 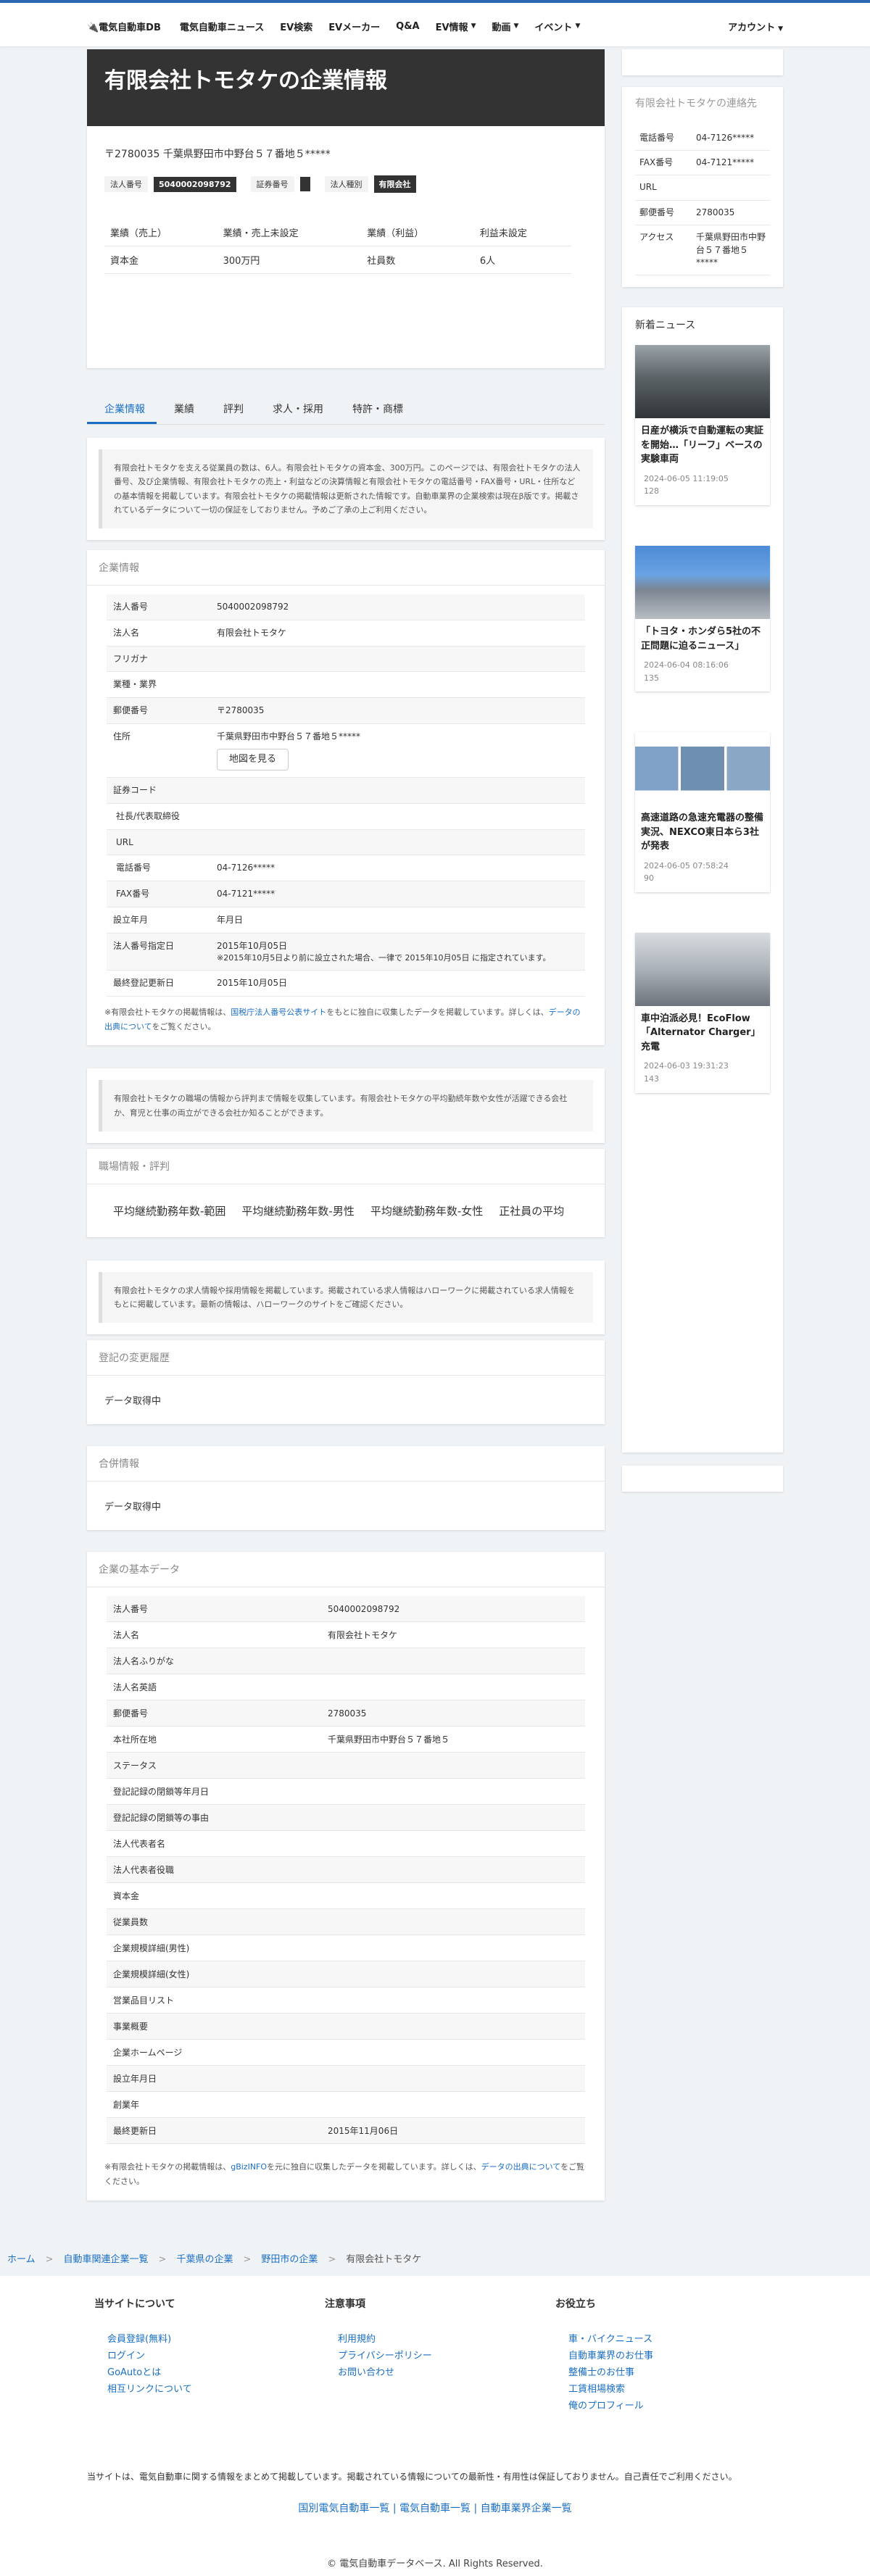 What do you see at coordinates (473, 26) in the screenshot?
I see `chevron-down-icon: ▼` at bounding box center [473, 26].